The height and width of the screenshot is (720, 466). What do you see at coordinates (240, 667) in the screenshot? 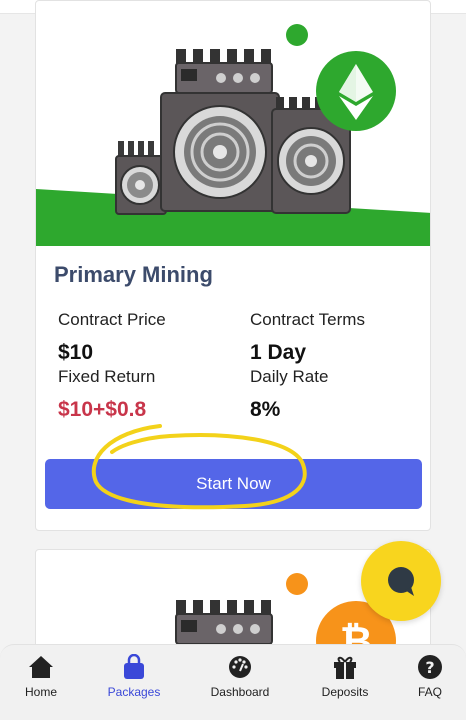
I see `gauge-icon` at bounding box center [240, 667].